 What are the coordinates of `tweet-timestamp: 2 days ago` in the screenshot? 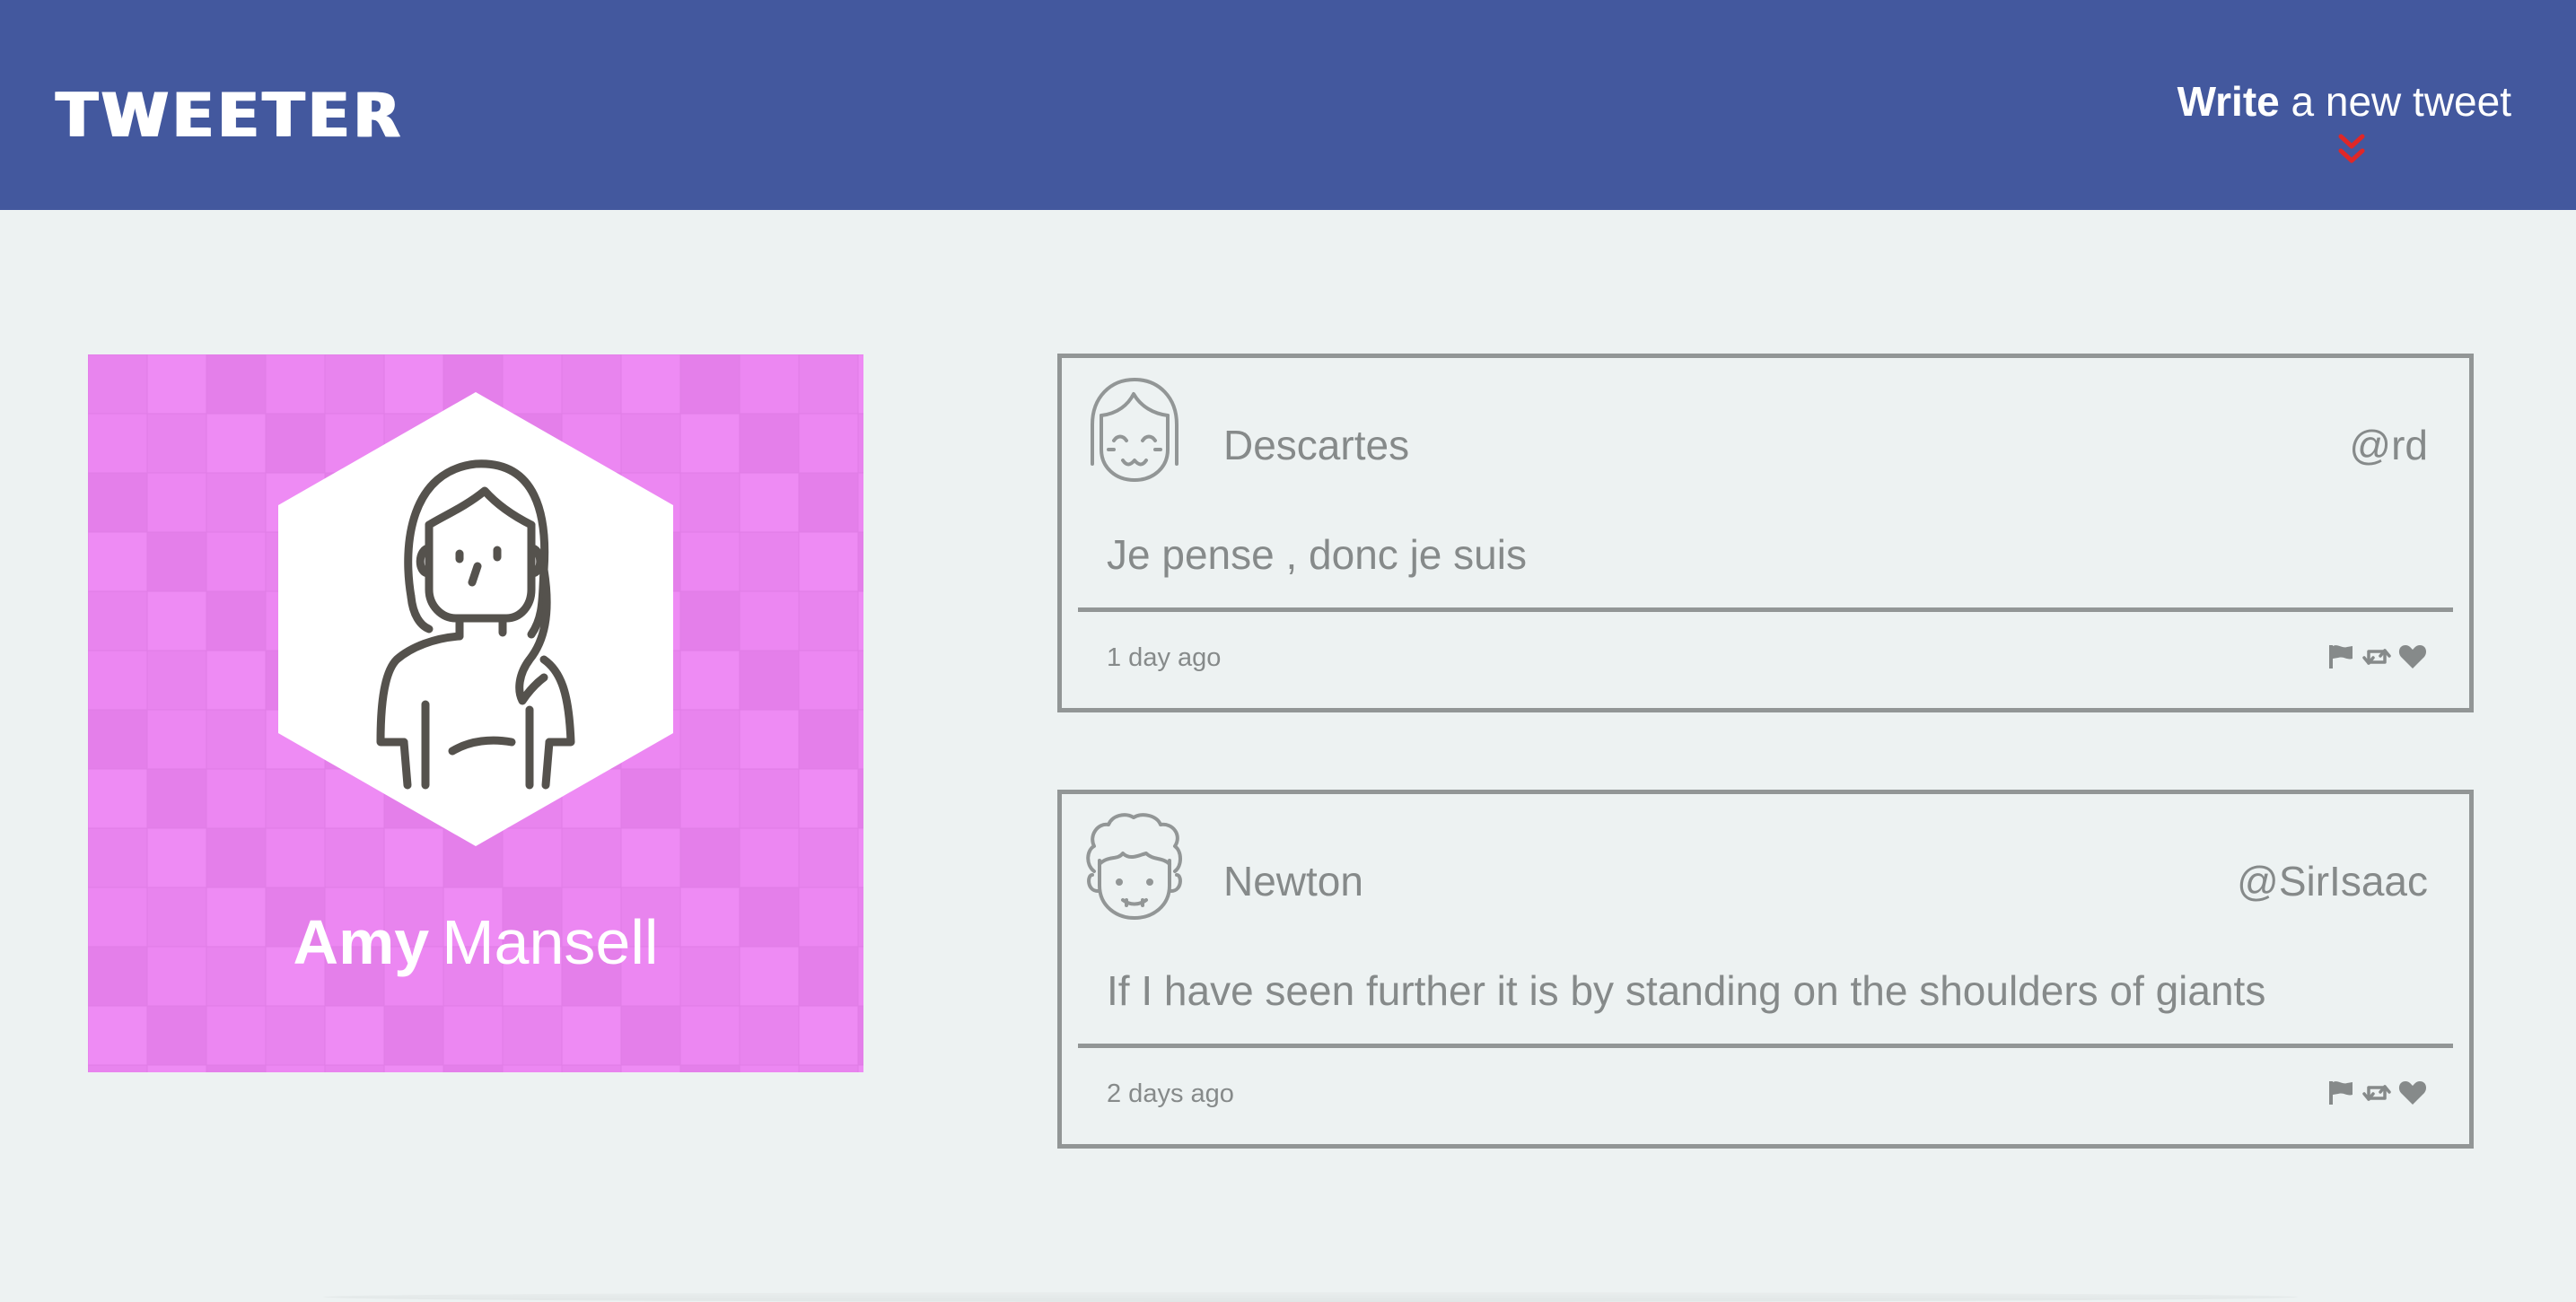 It's located at (1170, 1093).